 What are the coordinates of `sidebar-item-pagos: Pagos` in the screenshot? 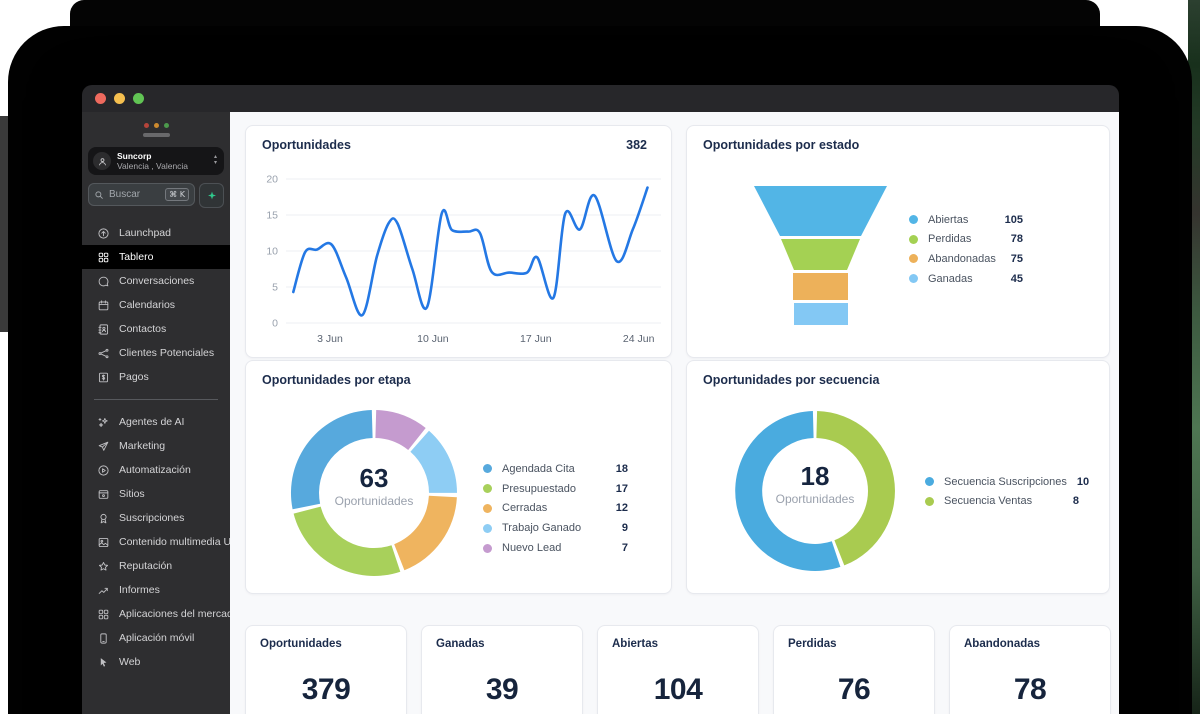 It's located at (156, 377).